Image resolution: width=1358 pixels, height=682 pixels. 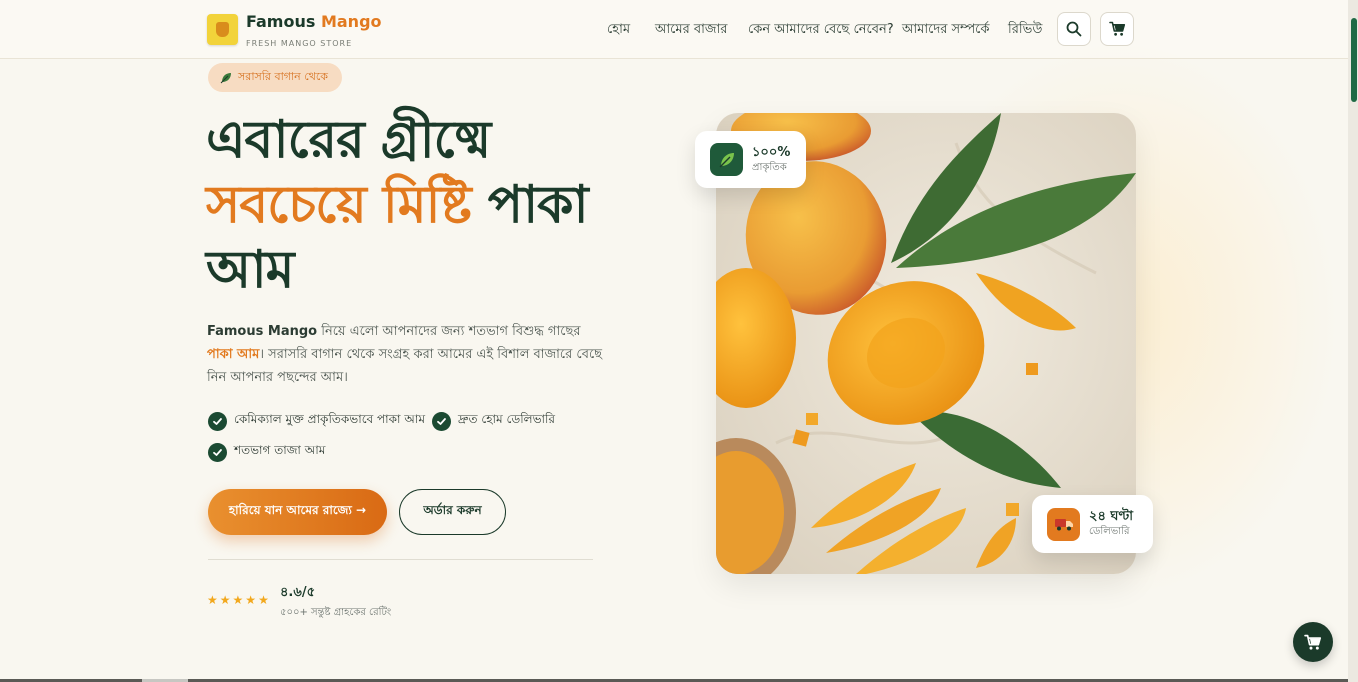 I want to click on brand-subtitle: FRESH MANGO STORE, so click(x=299, y=43).